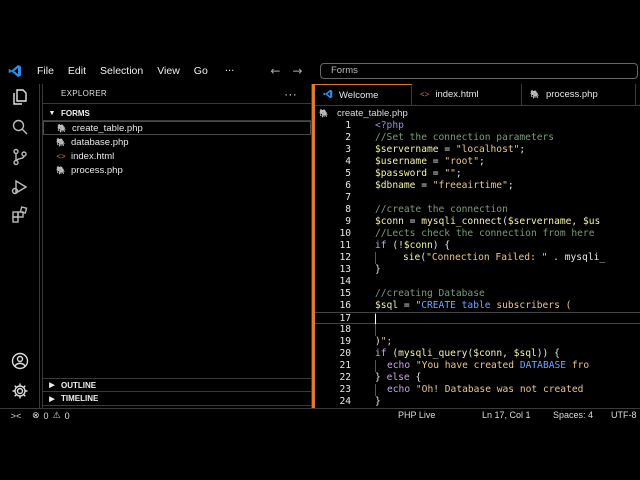  Describe the element at coordinates (177, 128) in the screenshot. I see `file-create-table: 🐘 create_table.php` at that location.